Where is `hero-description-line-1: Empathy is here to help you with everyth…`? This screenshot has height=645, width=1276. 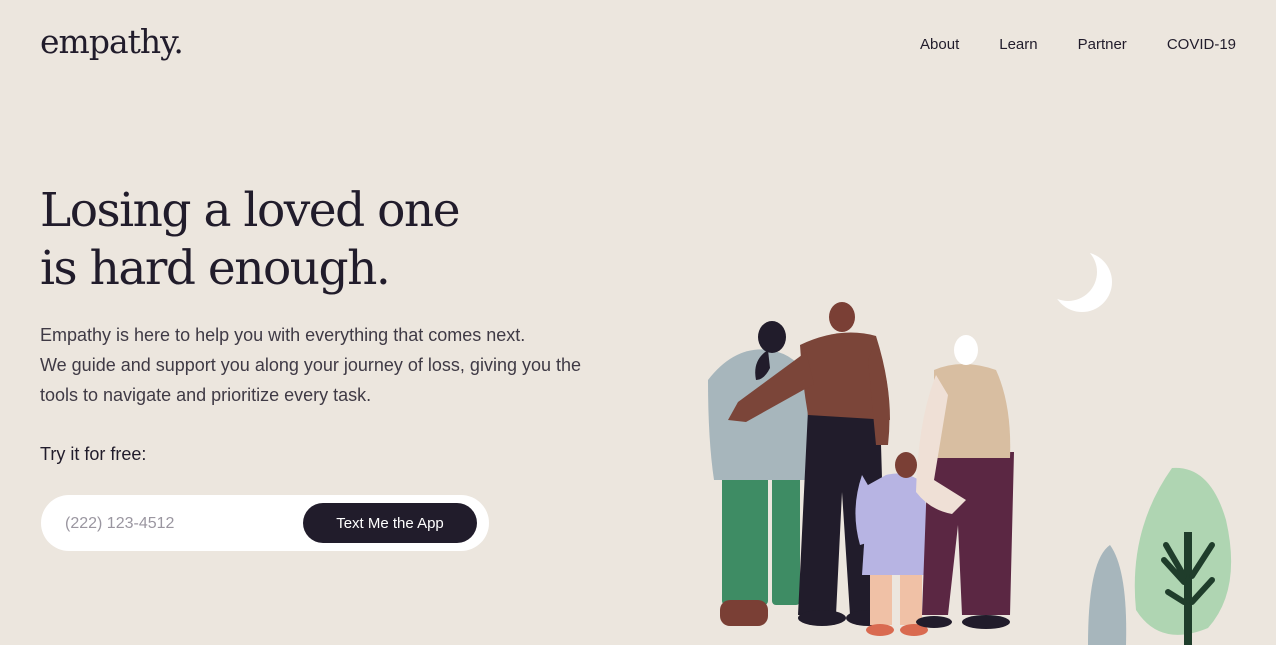
hero-description-line-1: Empathy is here to help you with everyth… is located at coordinates (283, 335).